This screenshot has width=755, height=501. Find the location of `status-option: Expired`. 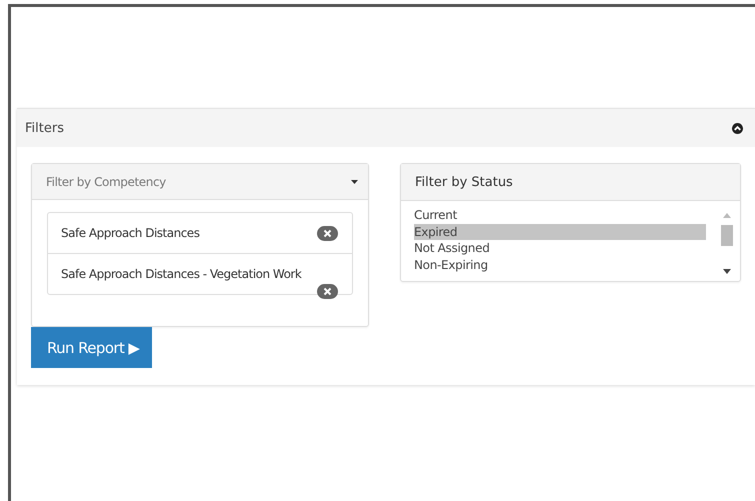

status-option: Expired is located at coordinates (560, 232).